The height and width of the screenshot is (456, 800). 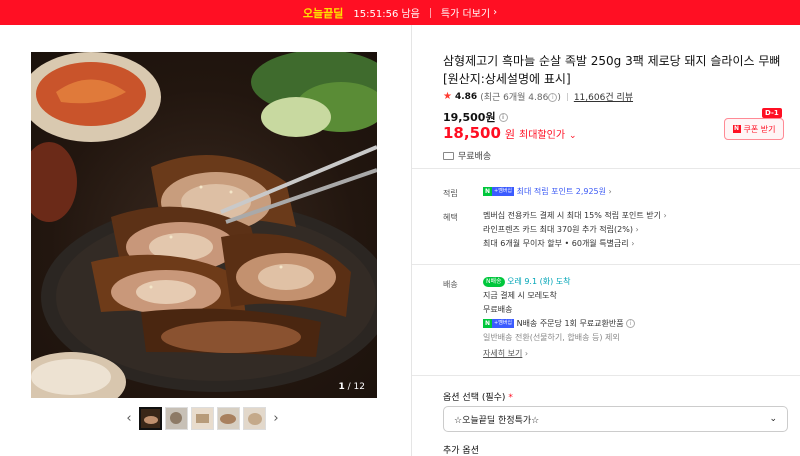 I want to click on benefit-item: 라인프렌즈 카드 최대 370원 추가 적립(2%) ›, so click(x=575, y=230).